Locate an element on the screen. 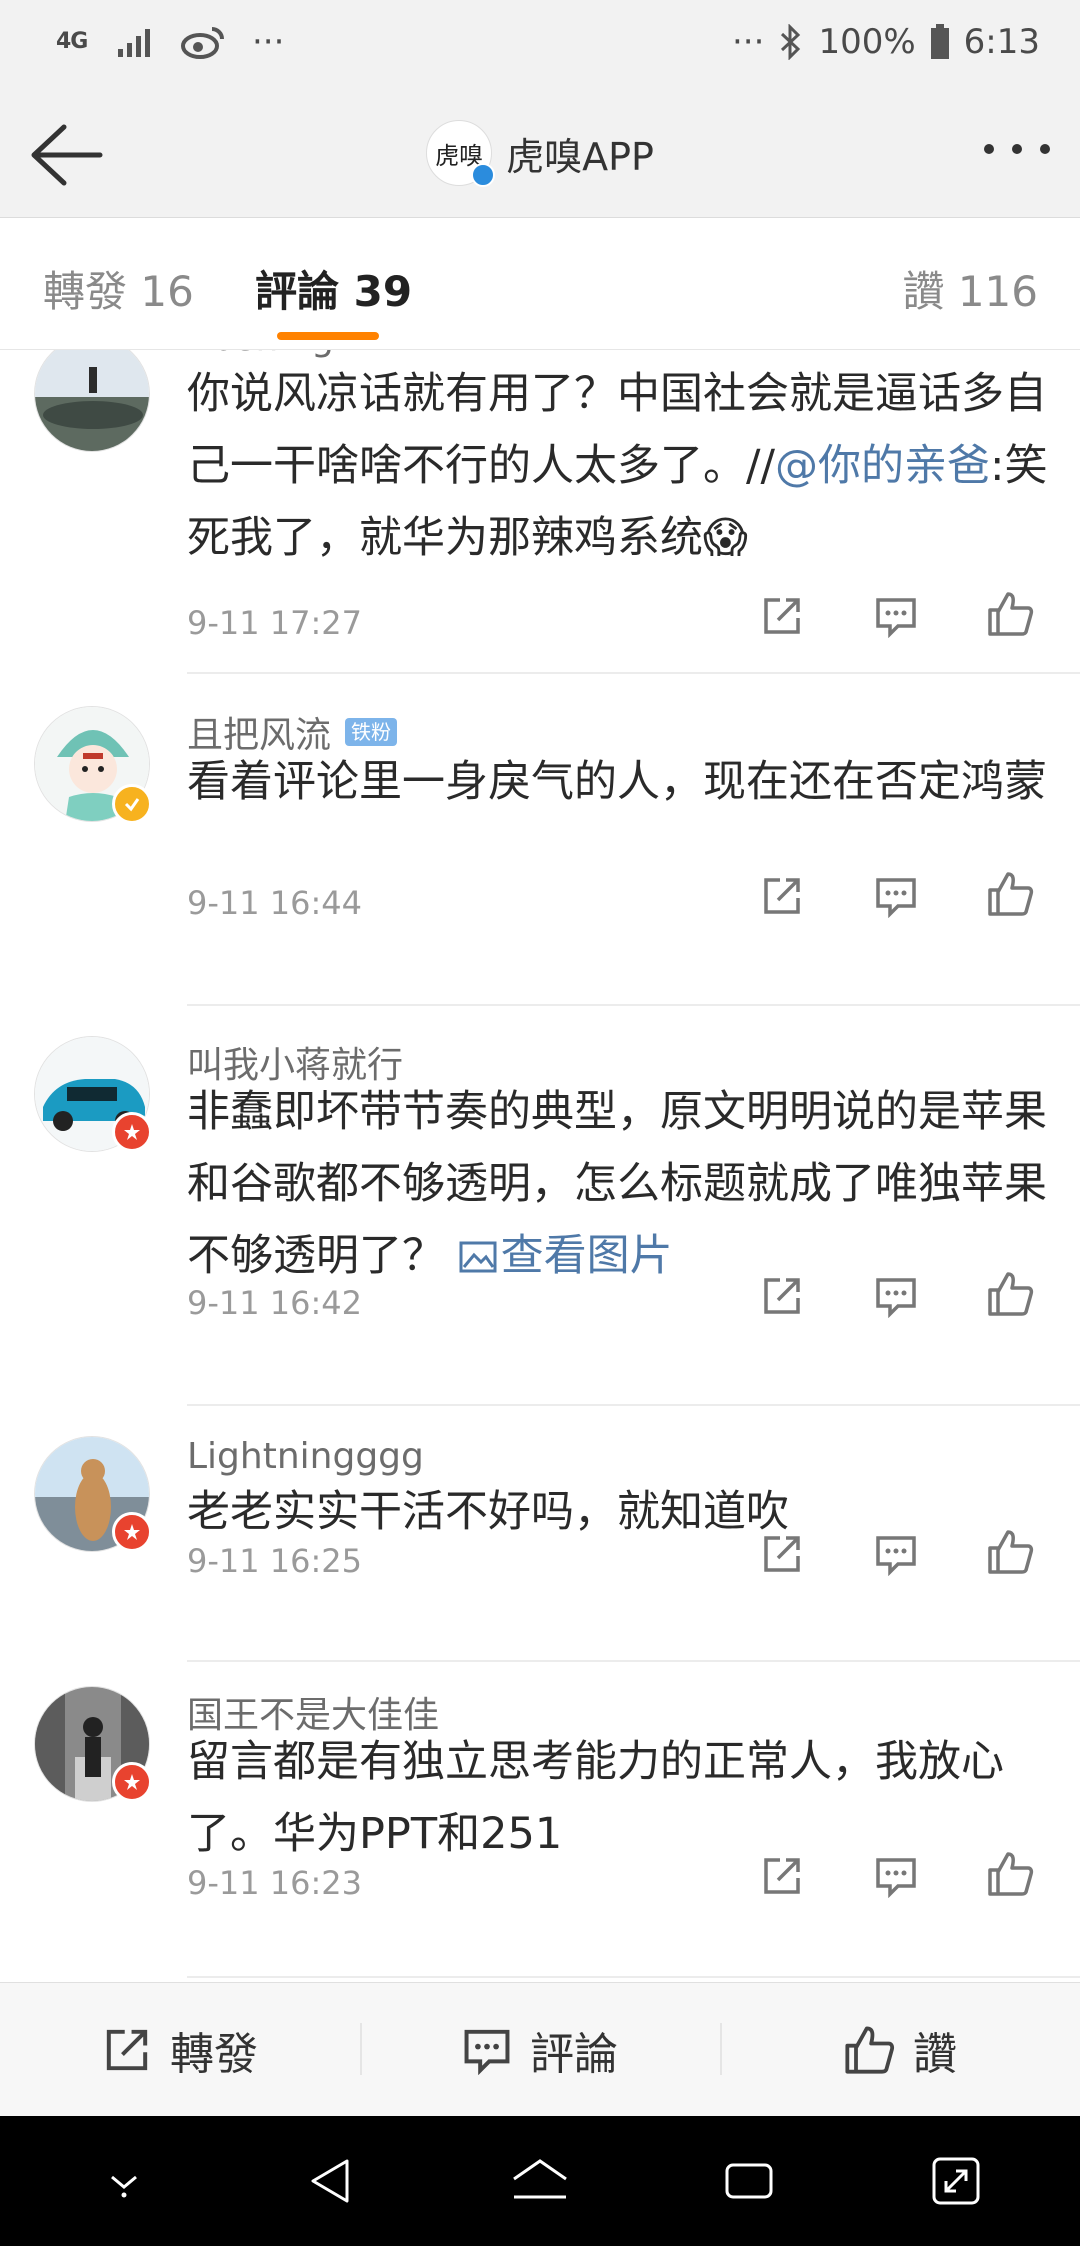  status-bar: 4G ··· ··· 100% 6:13 is located at coordinates (540, 46).